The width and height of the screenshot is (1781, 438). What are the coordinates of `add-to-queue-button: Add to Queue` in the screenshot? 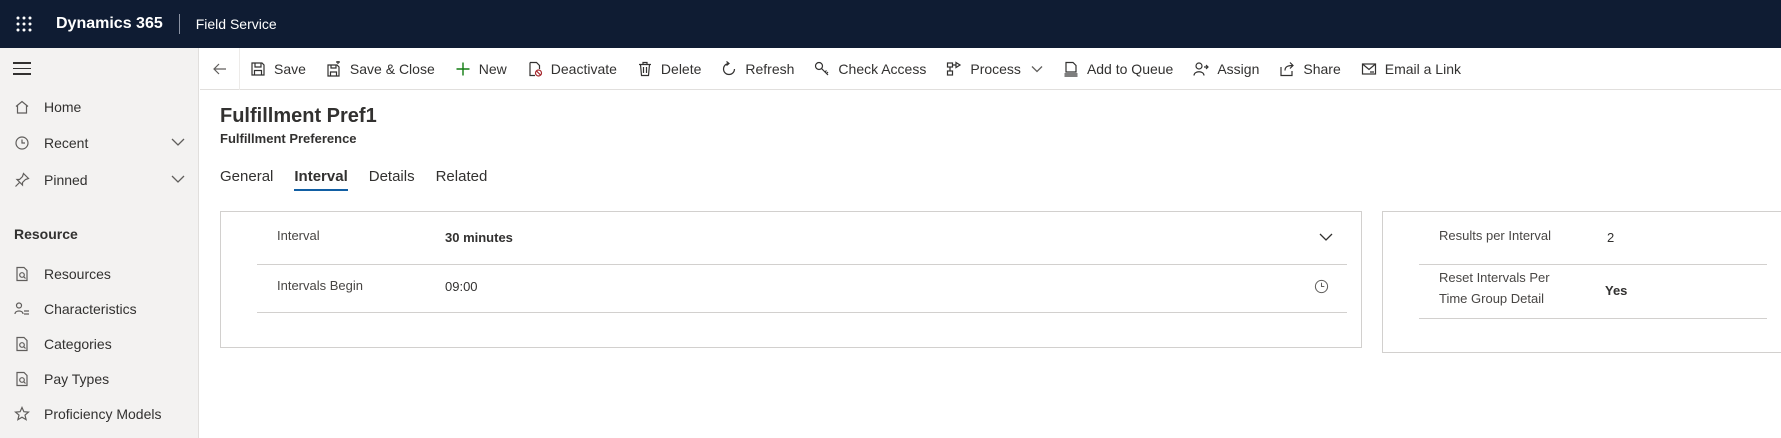 It's located at (1118, 69).